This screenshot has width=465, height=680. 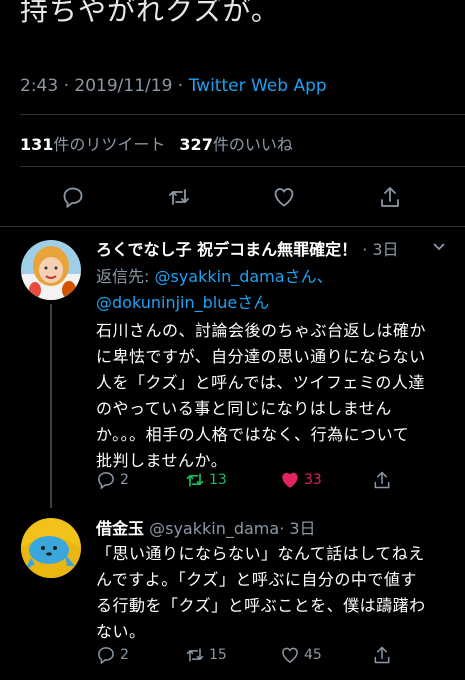 I want to click on reply-header: ろくでなし子 祝デコまん無罪確定！ · 3日, so click(x=247, y=248).